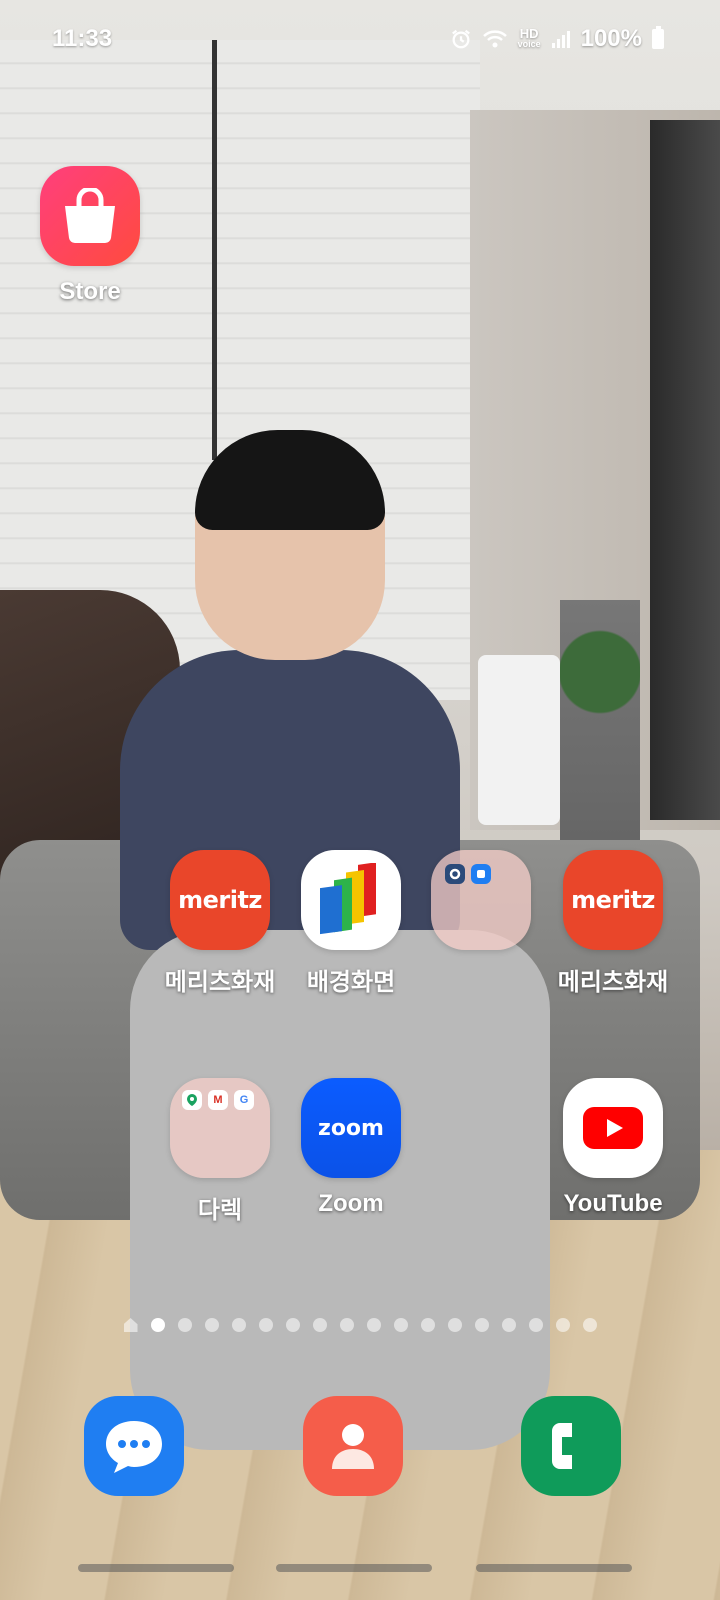  Describe the element at coordinates (481, 874) in the screenshot. I see `smart-switch-icon` at that location.